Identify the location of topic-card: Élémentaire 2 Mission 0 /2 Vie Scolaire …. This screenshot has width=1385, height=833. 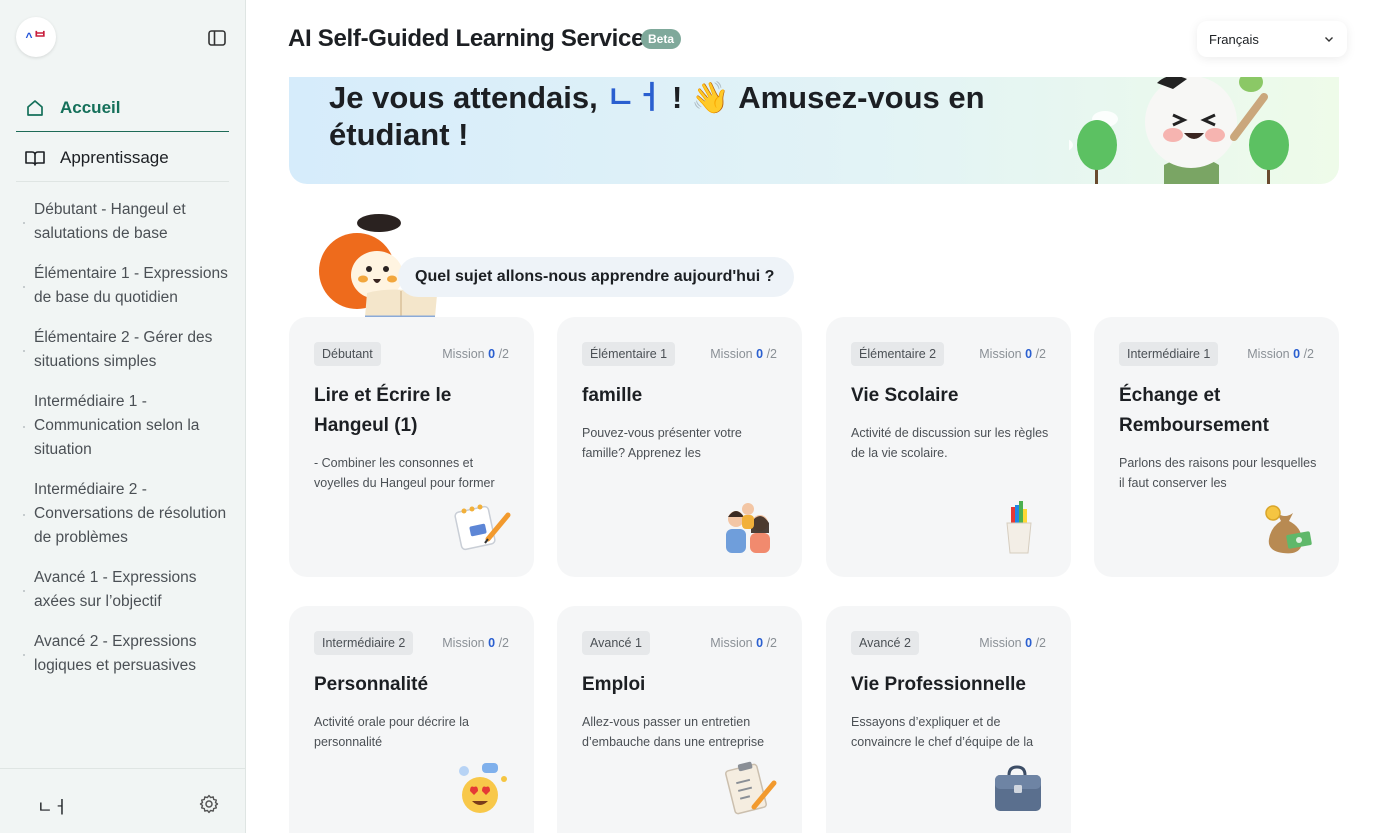
(948, 447).